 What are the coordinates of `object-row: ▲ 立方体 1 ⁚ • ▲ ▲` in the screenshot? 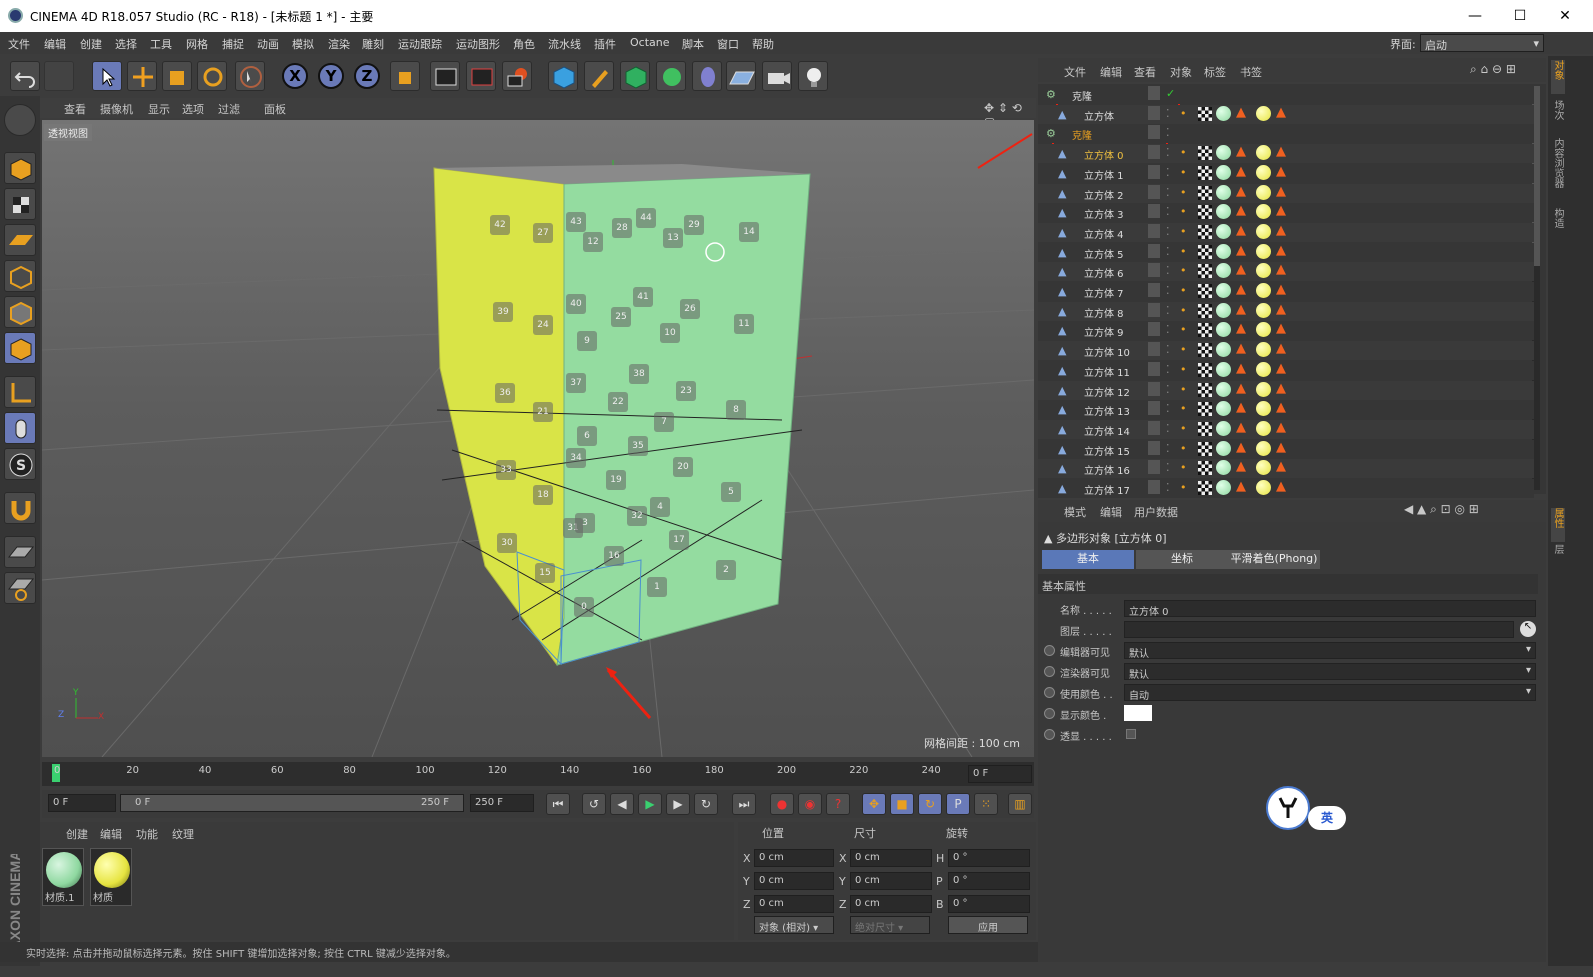 It's located at (1286, 173).